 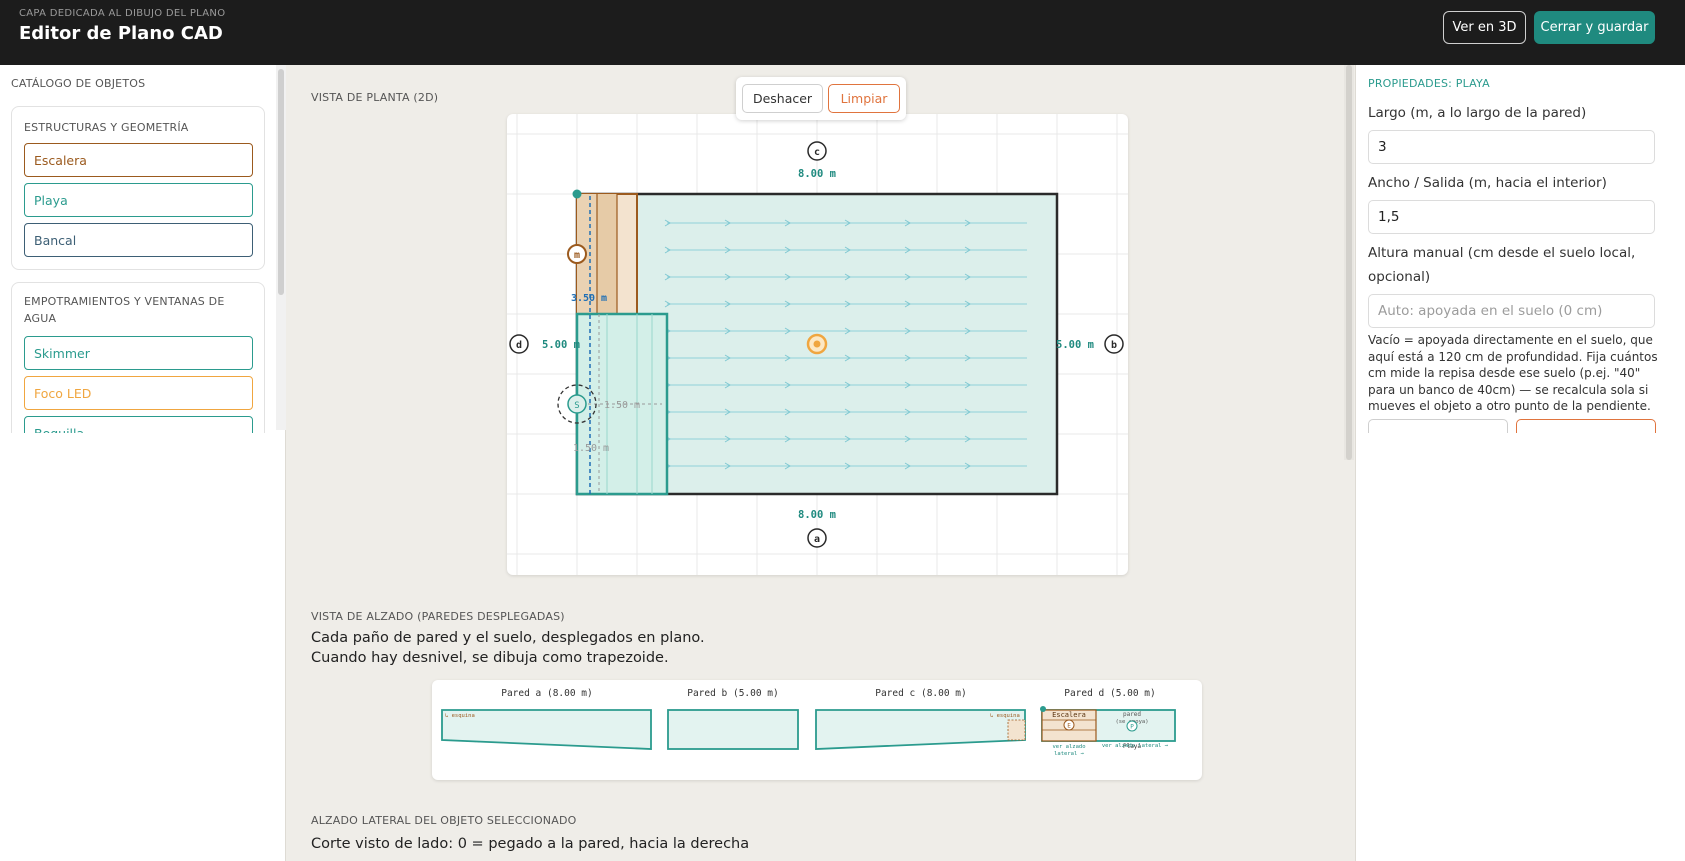 What do you see at coordinates (1511, 311) in the screenshot?
I see `height-input` at bounding box center [1511, 311].